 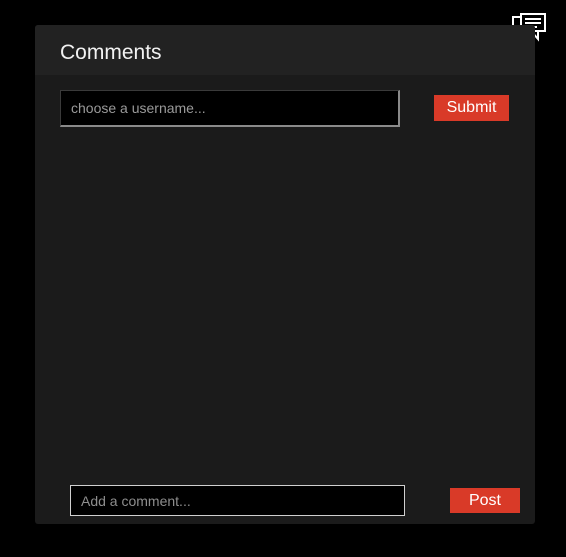 I want to click on panel-title: Comments, so click(x=111, y=52).